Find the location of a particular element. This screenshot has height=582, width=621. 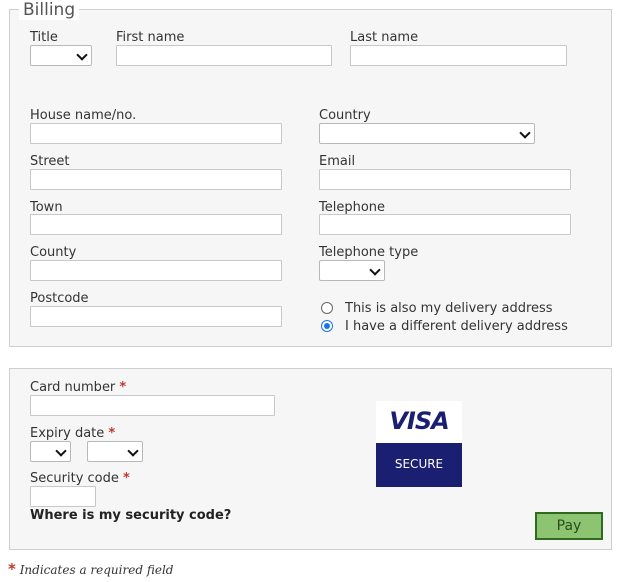

billing-legend: Billing is located at coordinates (49, 10).